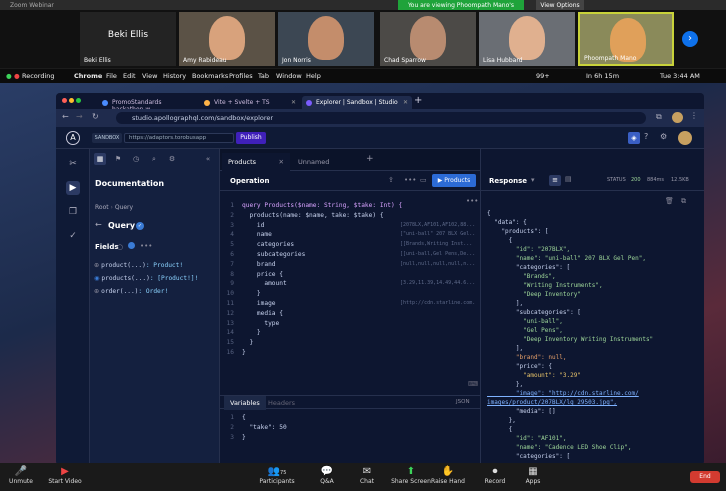  What do you see at coordinates (533, 475) in the screenshot?
I see `apps-button: ▦ Apps` at bounding box center [533, 475].